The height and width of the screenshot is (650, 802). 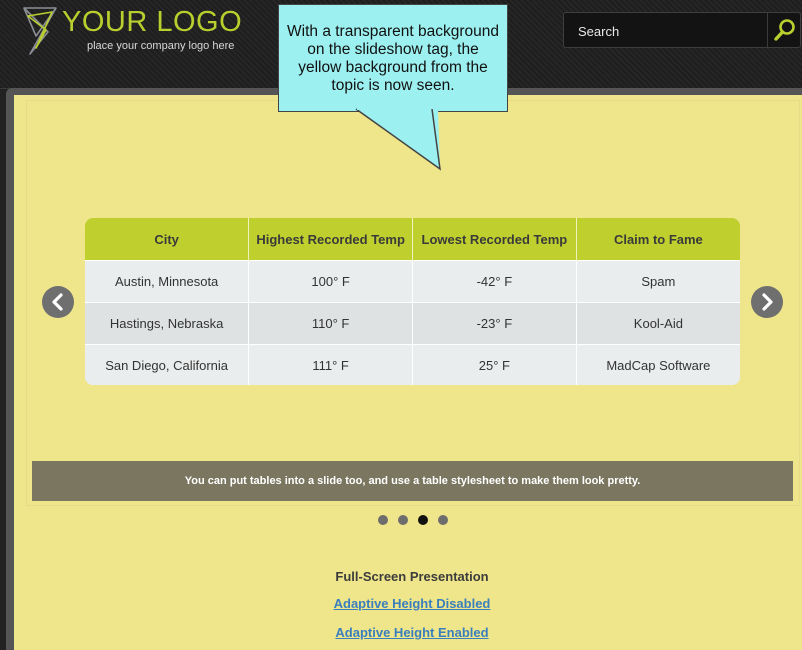 I want to click on logo-tagline: place your company logo here, so click(x=161, y=46).